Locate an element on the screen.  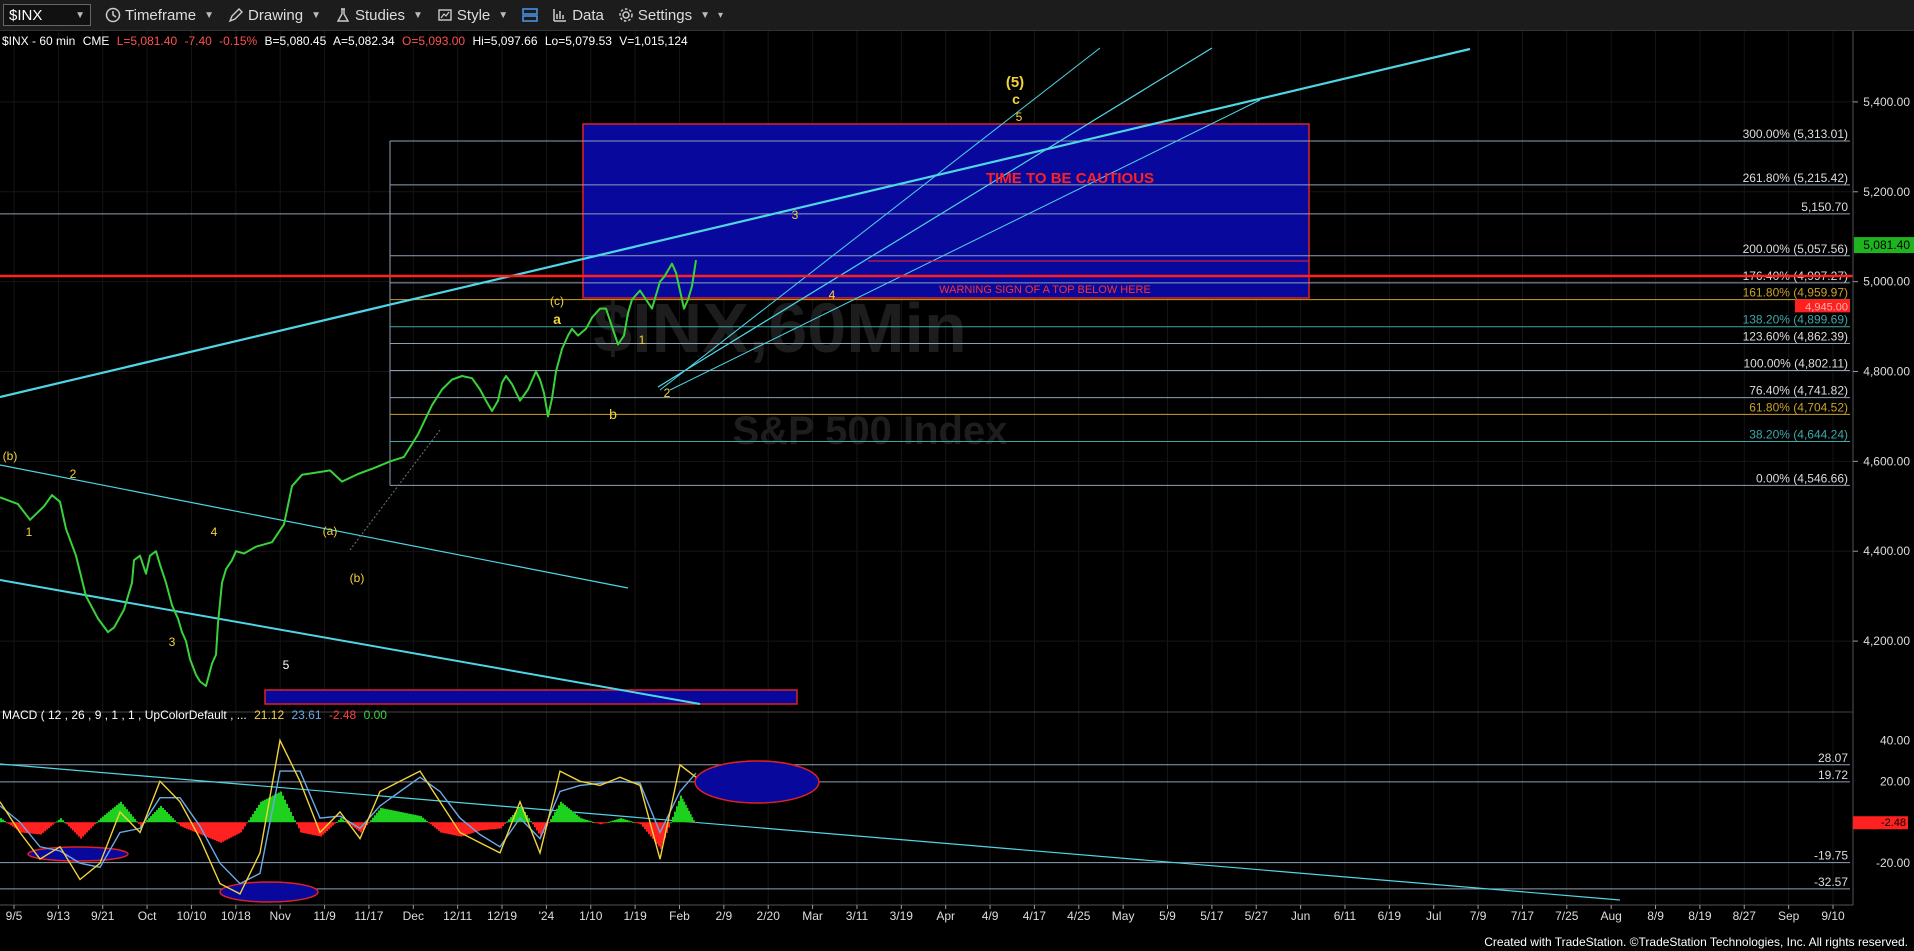
x-tick-label: Mar is located at coordinates (812, 916).